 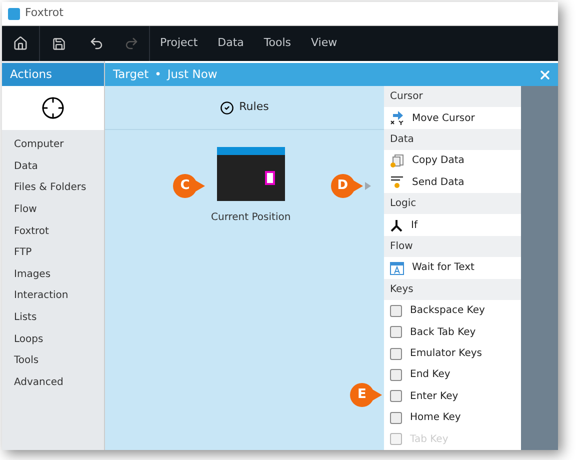 I want to click on menu-item: Project, so click(x=179, y=43).